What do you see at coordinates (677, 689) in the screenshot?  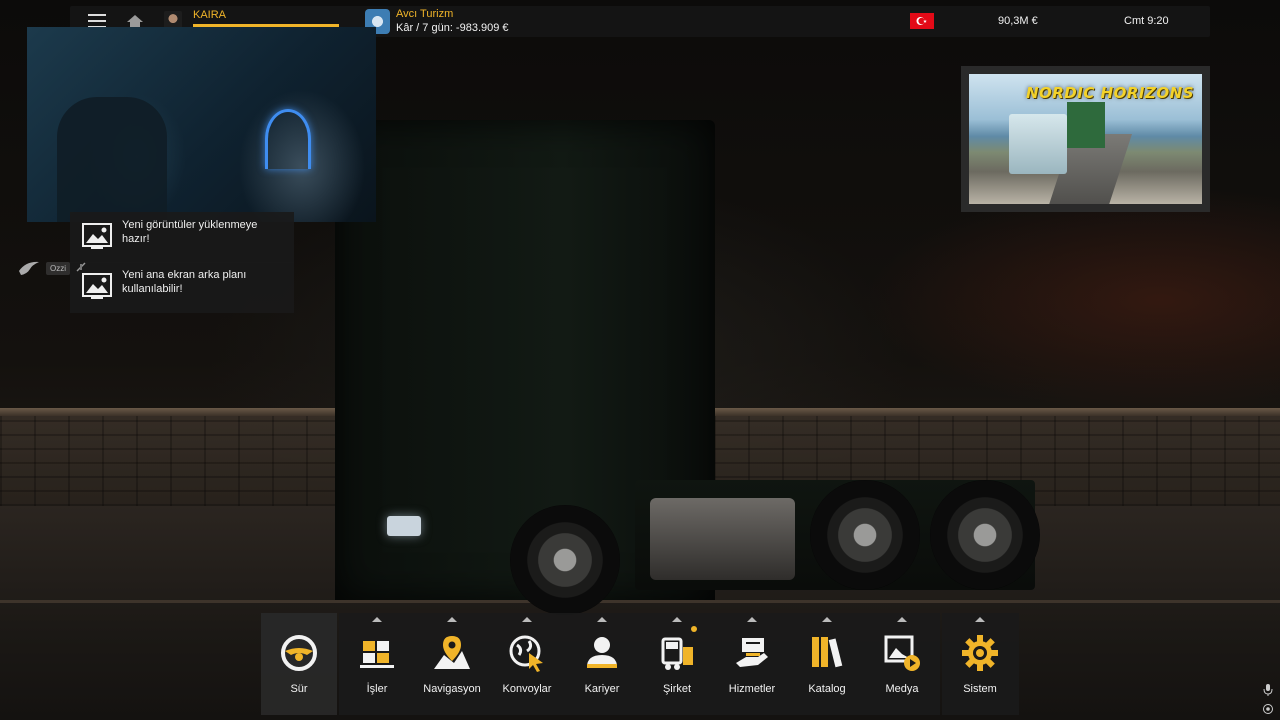 I see `dock-label: Şirket` at bounding box center [677, 689].